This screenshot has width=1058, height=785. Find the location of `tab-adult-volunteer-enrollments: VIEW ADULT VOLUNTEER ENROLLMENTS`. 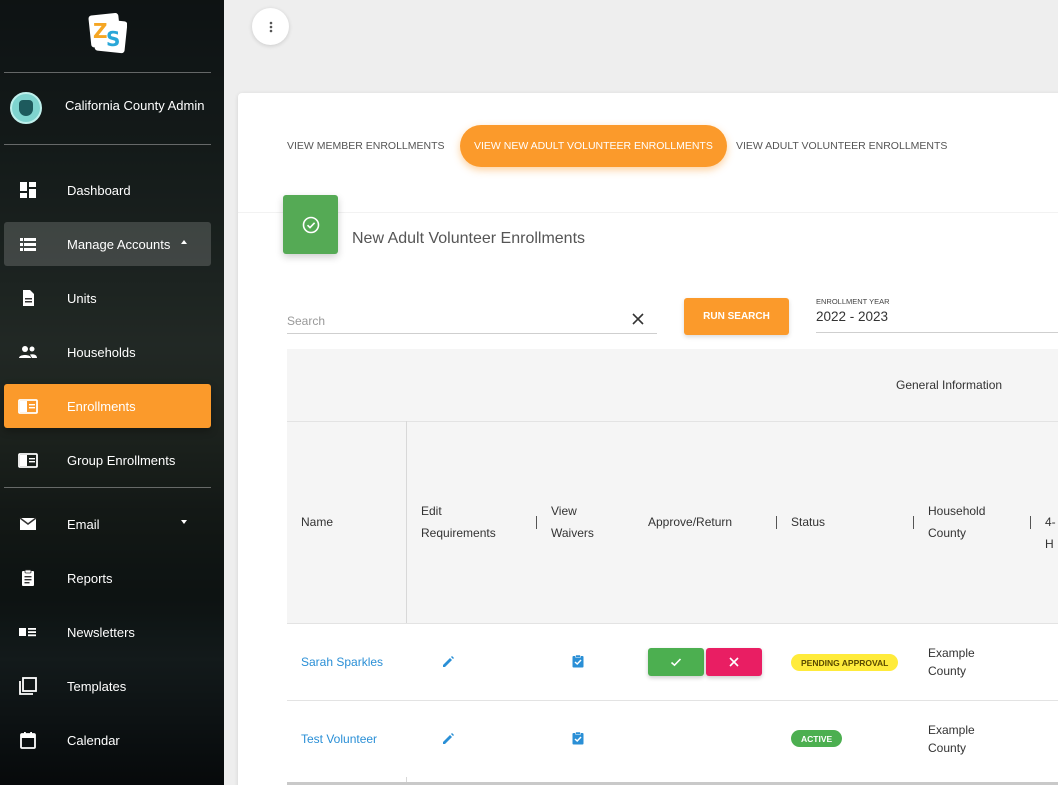

tab-adult-volunteer-enrollments: VIEW ADULT VOLUNTEER ENROLLMENTS is located at coordinates (841, 146).